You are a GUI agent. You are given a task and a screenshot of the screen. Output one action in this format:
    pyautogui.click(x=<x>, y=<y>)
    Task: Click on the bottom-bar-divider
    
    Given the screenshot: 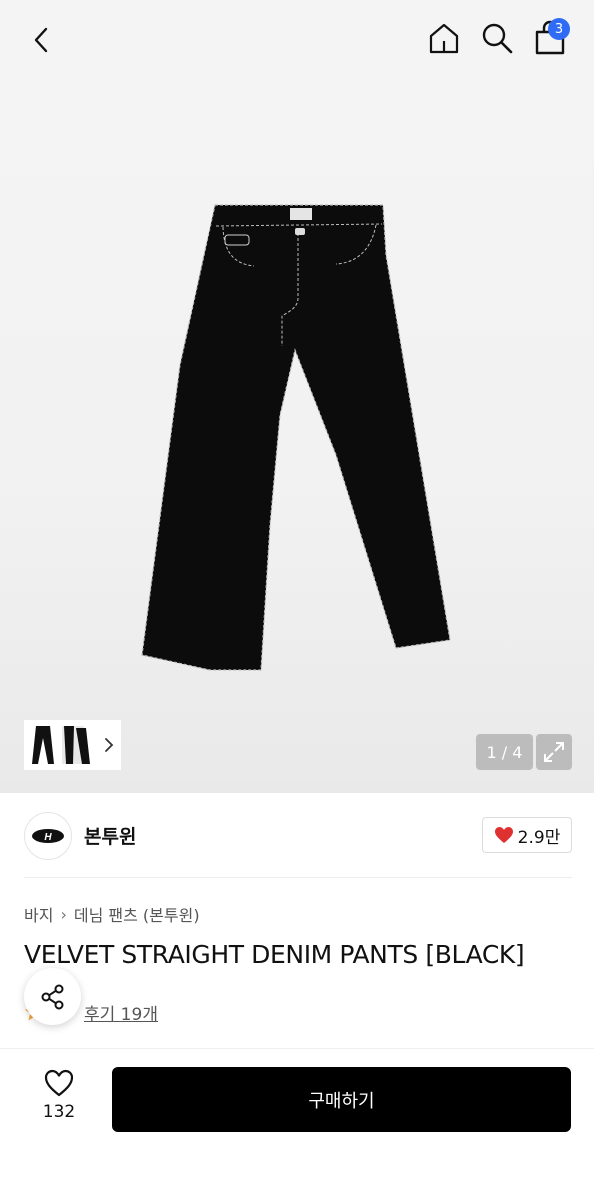 What is the action you would take?
    pyautogui.click(x=297, y=1048)
    